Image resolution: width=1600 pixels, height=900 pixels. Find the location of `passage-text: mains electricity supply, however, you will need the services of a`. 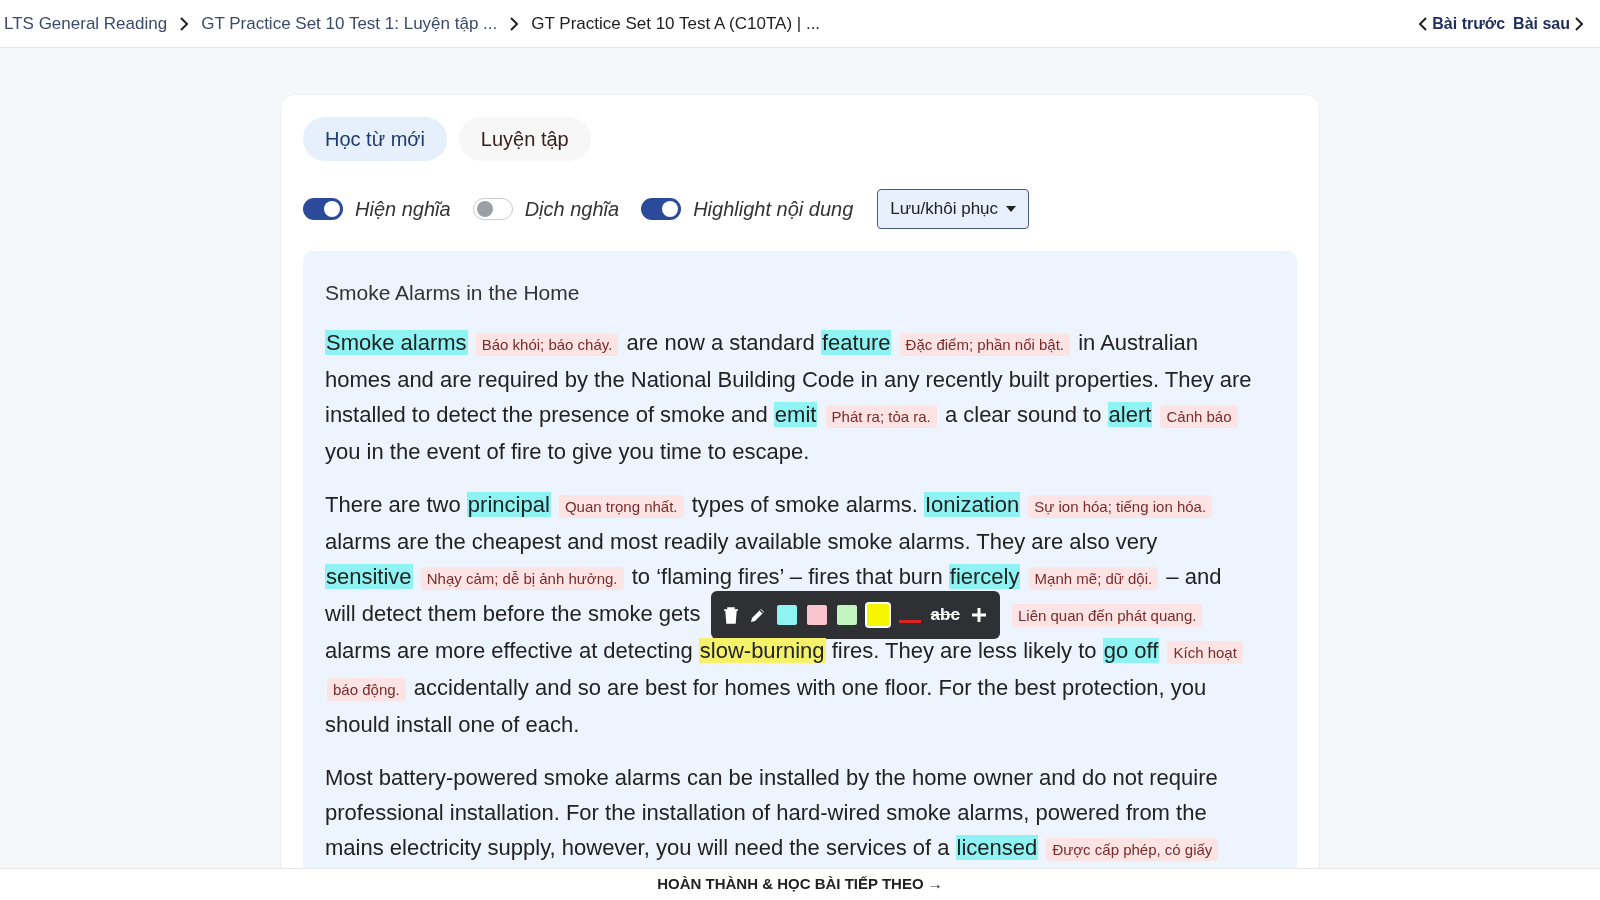

passage-text: mains electricity supply, however, you will need the services of a is located at coordinates (637, 847).